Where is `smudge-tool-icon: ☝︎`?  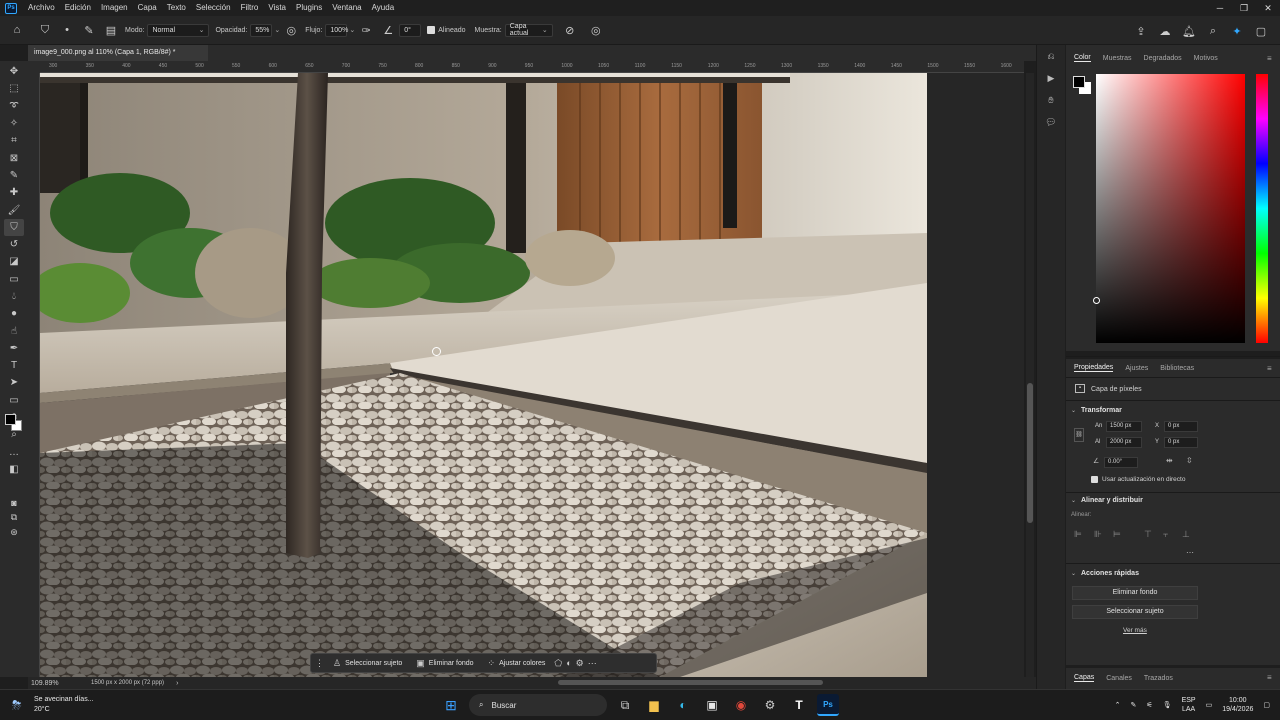 smudge-tool-icon: ☝︎ is located at coordinates (14, 330).